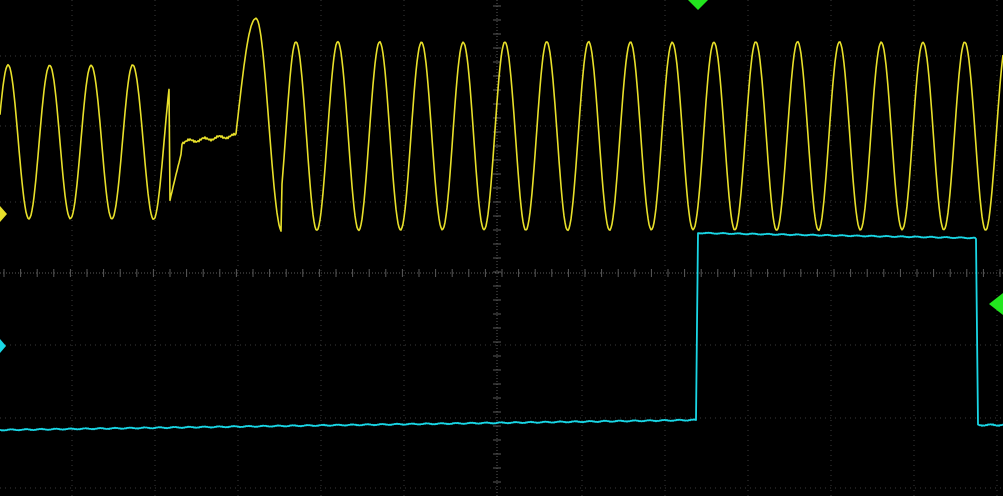 The image size is (1003, 496). What do you see at coordinates (996, 304) in the screenshot?
I see `trigger-level-marker-icon` at bounding box center [996, 304].